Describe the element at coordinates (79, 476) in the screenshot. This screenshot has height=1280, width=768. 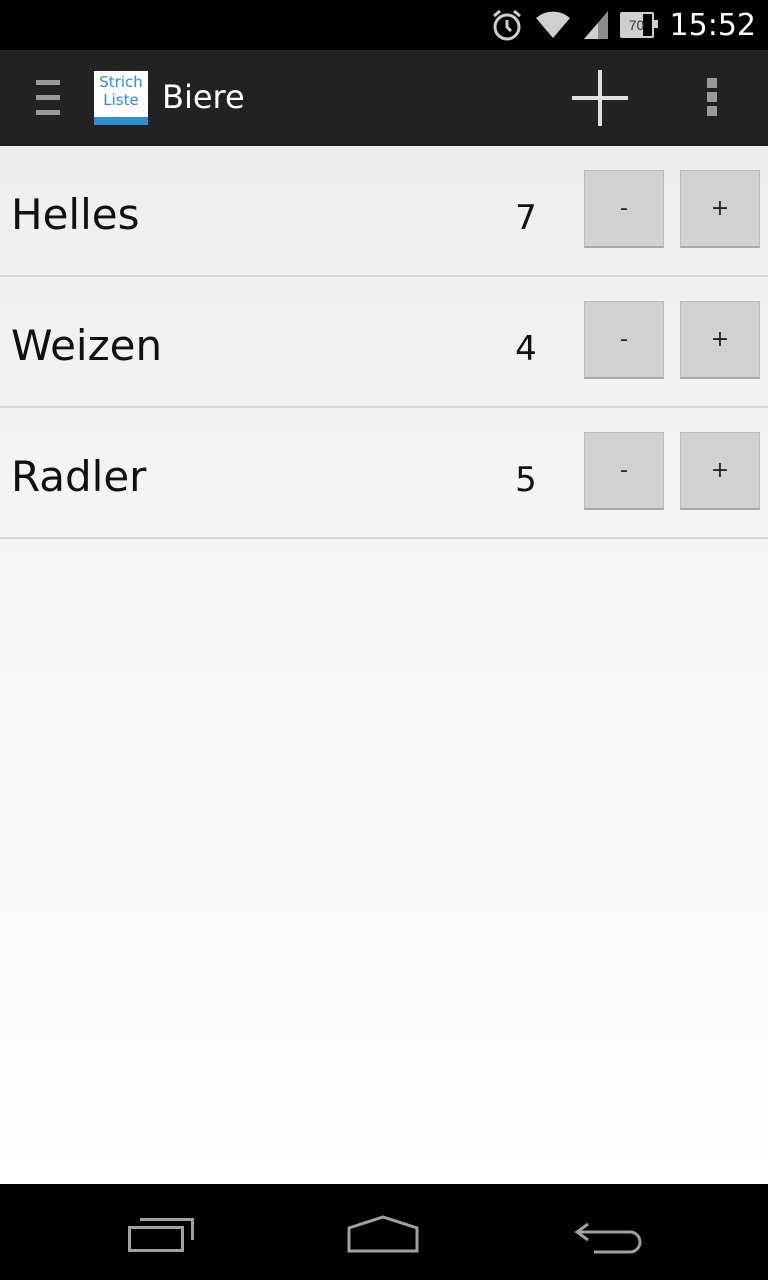
I see `item-name: Radler` at that location.